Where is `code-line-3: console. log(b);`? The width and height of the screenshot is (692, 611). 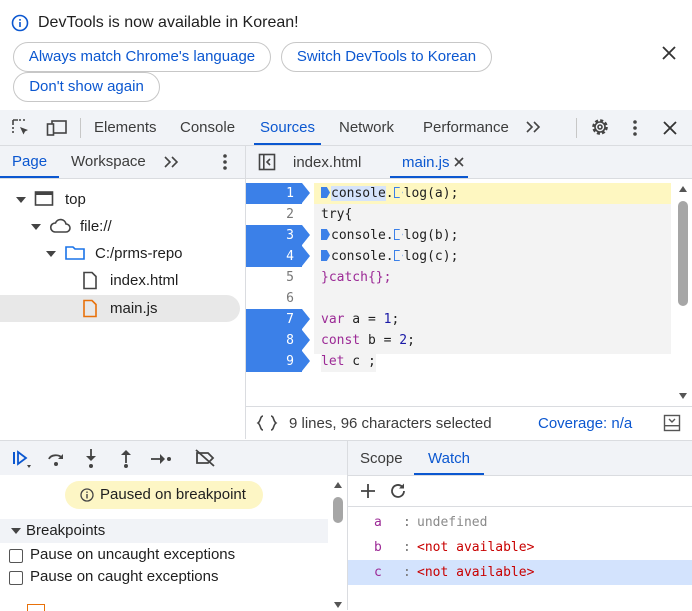 code-line-3: console. log(b); is located at coordinates (496, 235).